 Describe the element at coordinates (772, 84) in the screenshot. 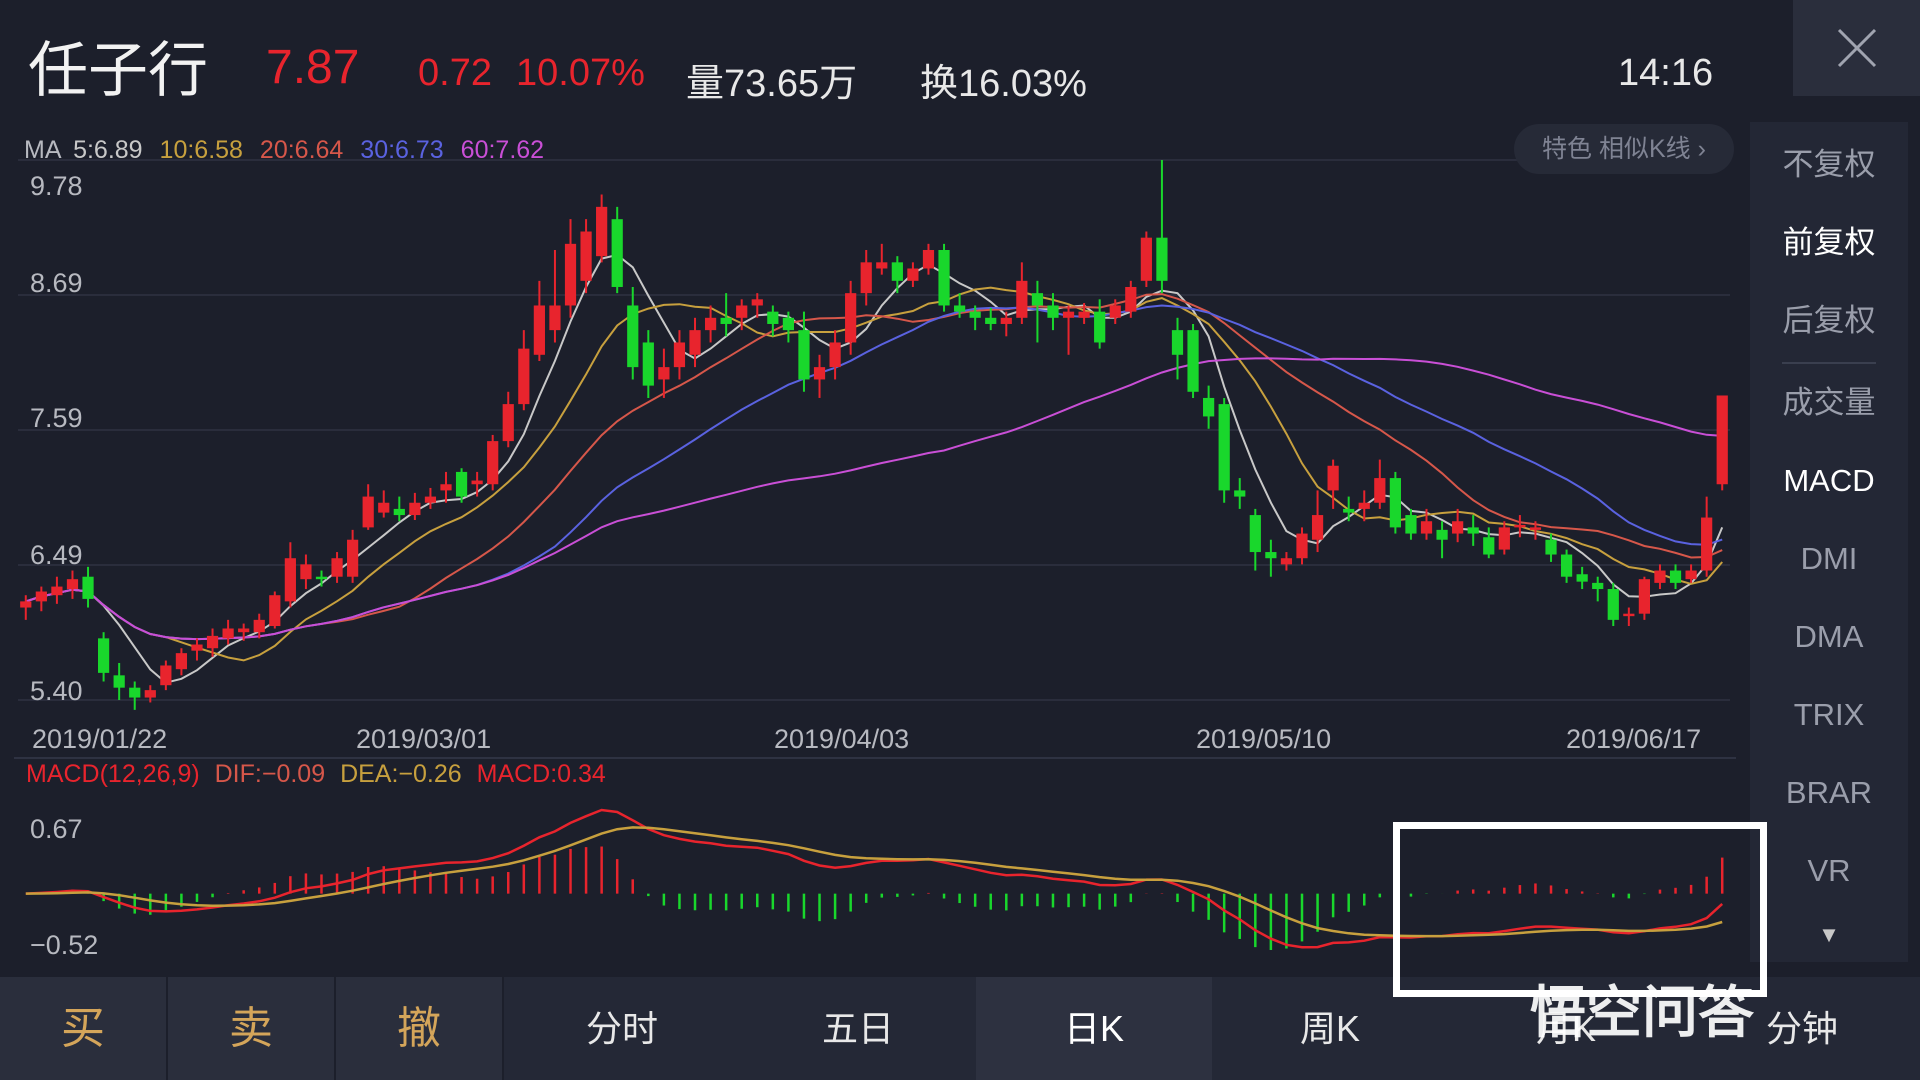

I see `volume: 量73.65万` at that location.